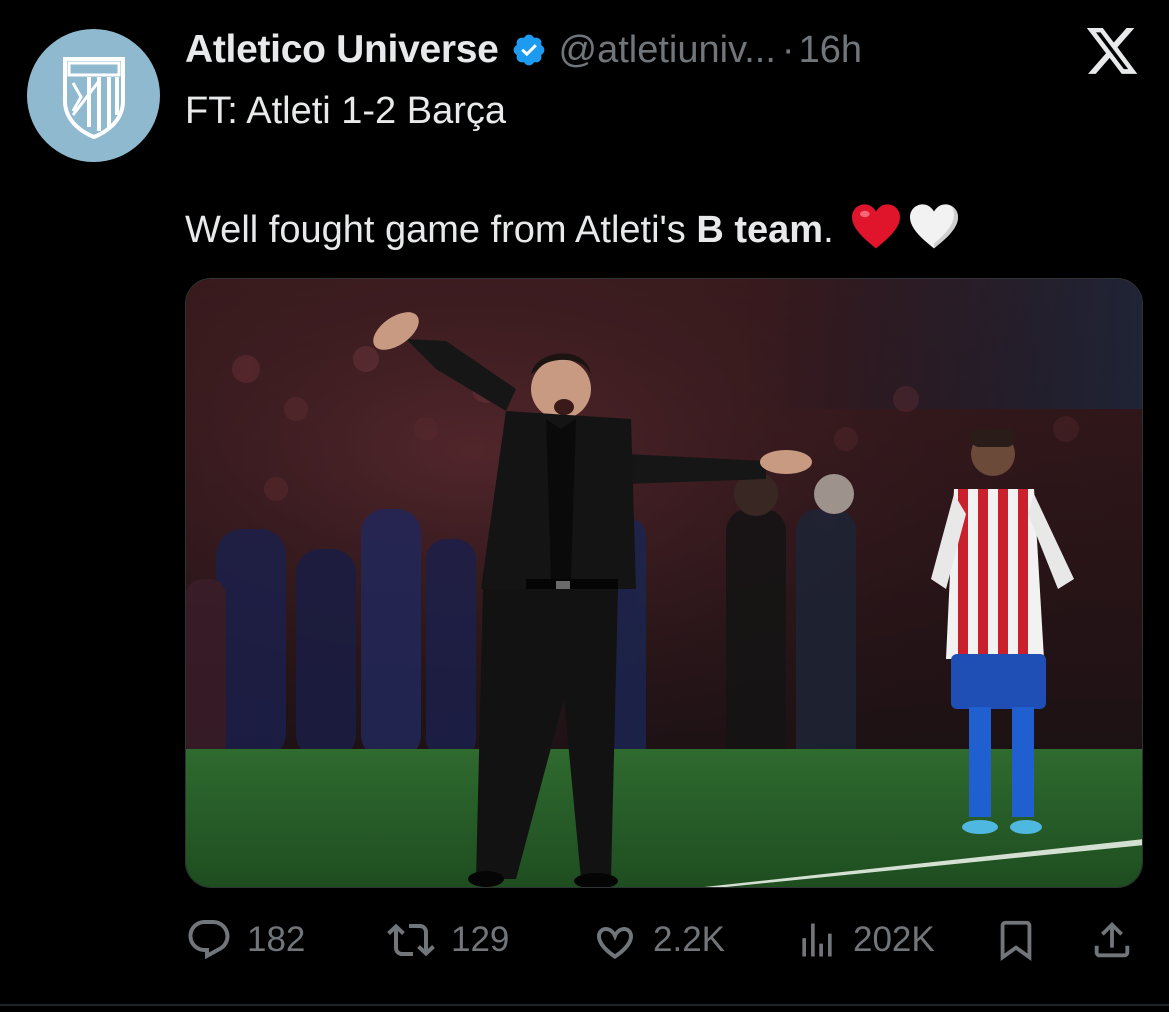 This screenshot has height=1012, width=1169. I want to click on tweet-line-score: FT: Atleti 1-2 Barça, so click(346, 111).